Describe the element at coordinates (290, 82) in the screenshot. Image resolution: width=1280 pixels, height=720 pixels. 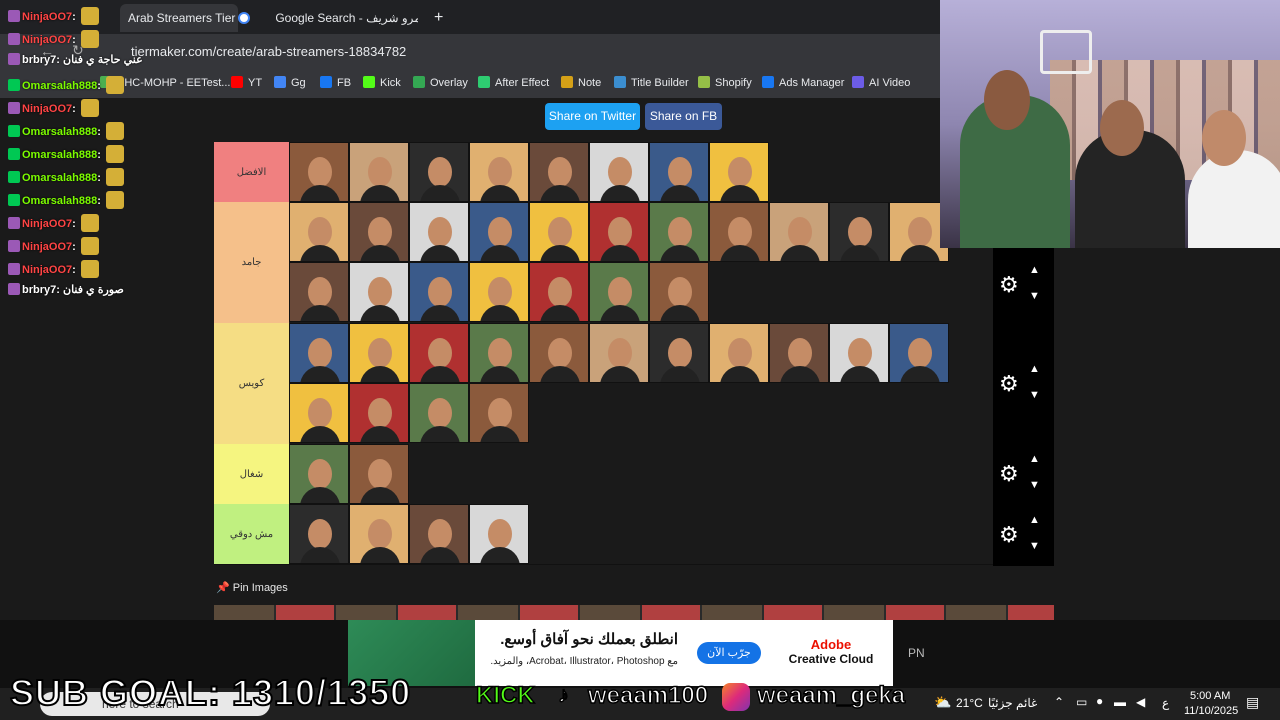
I see `bookmark-2: Gg` at that location.